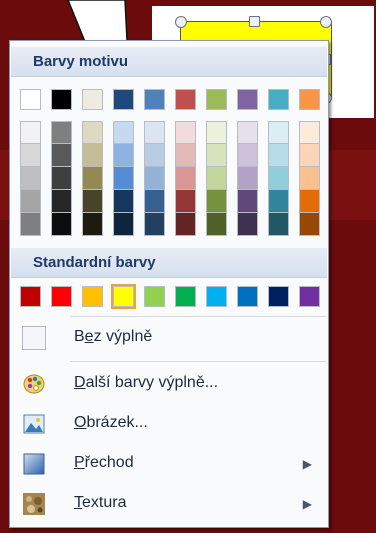 The height and width of the screenshot is (533, 376). I want to click on texture-icon, so click(34, 504).